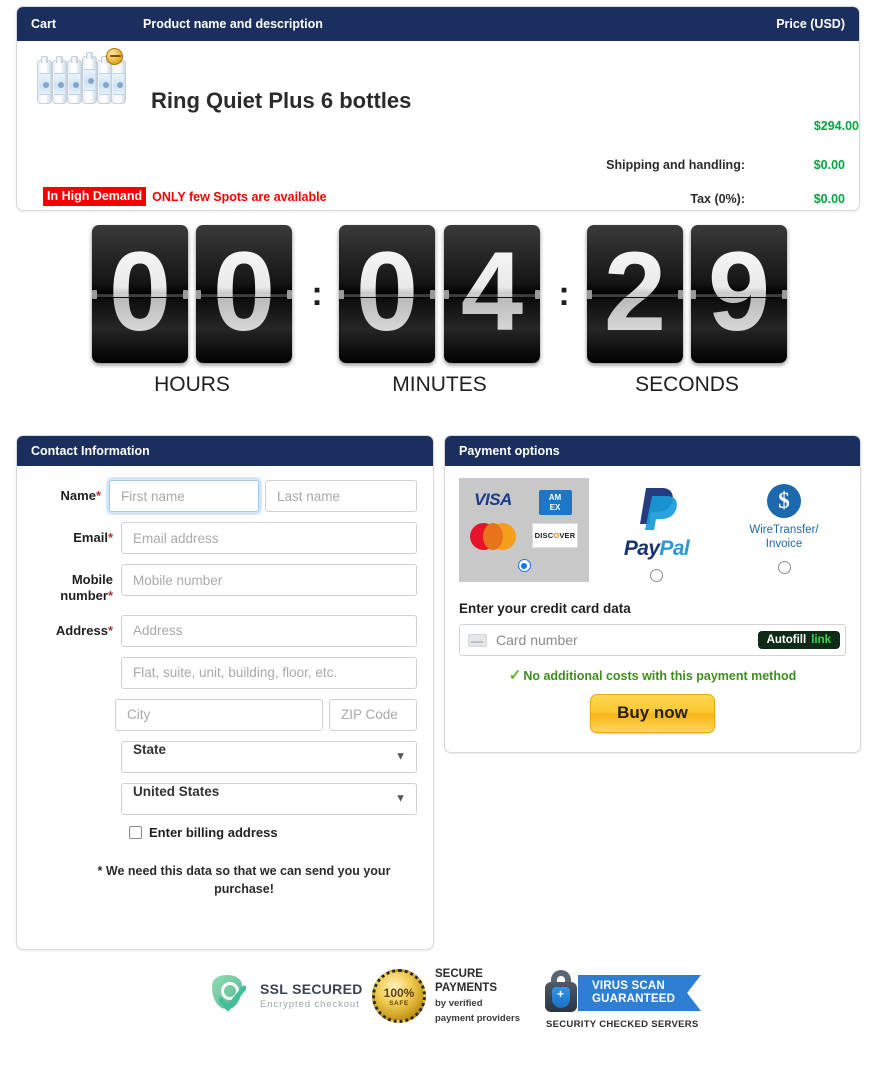 Image resolution: width=876 pixels, height=1067 pixels. I want to click on scarcity-text: ONLY few Spots are available, so click(239, 196).